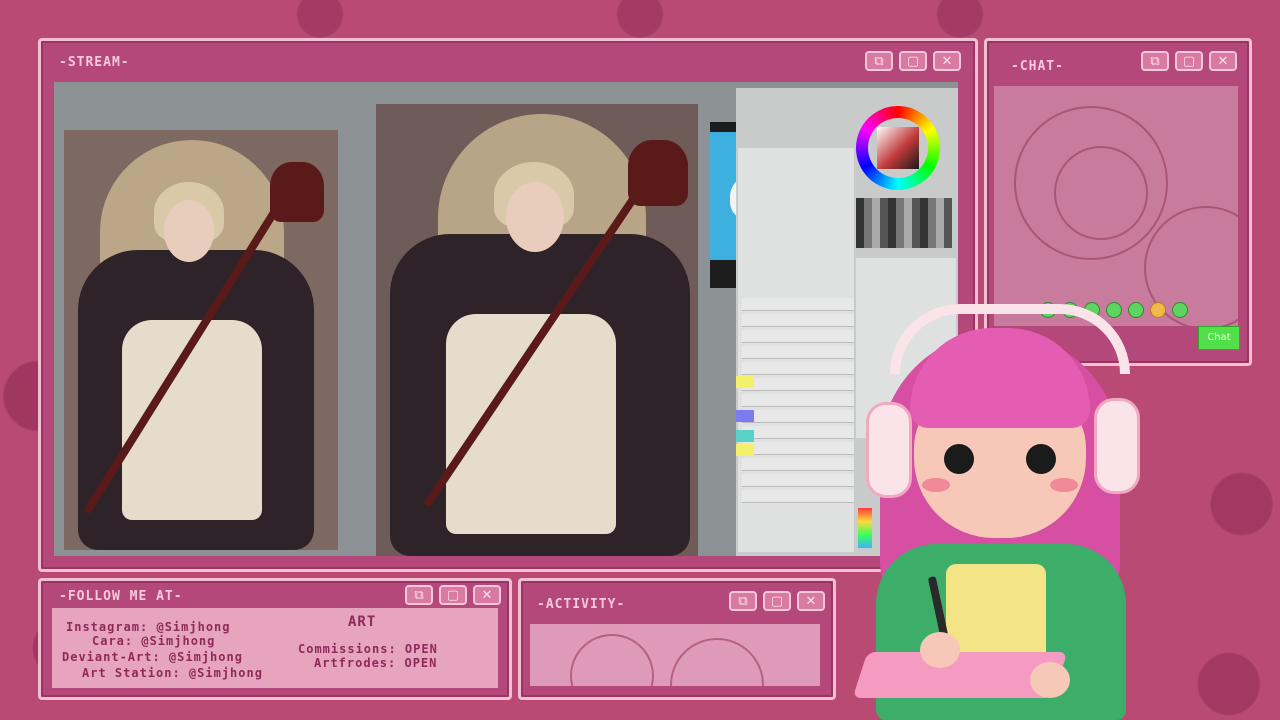 The height and width of the screenshot is (720, 1280). Describe the element at coordinates (936, 485) in the screenshot. I see `avatar-left-blush` at that location.